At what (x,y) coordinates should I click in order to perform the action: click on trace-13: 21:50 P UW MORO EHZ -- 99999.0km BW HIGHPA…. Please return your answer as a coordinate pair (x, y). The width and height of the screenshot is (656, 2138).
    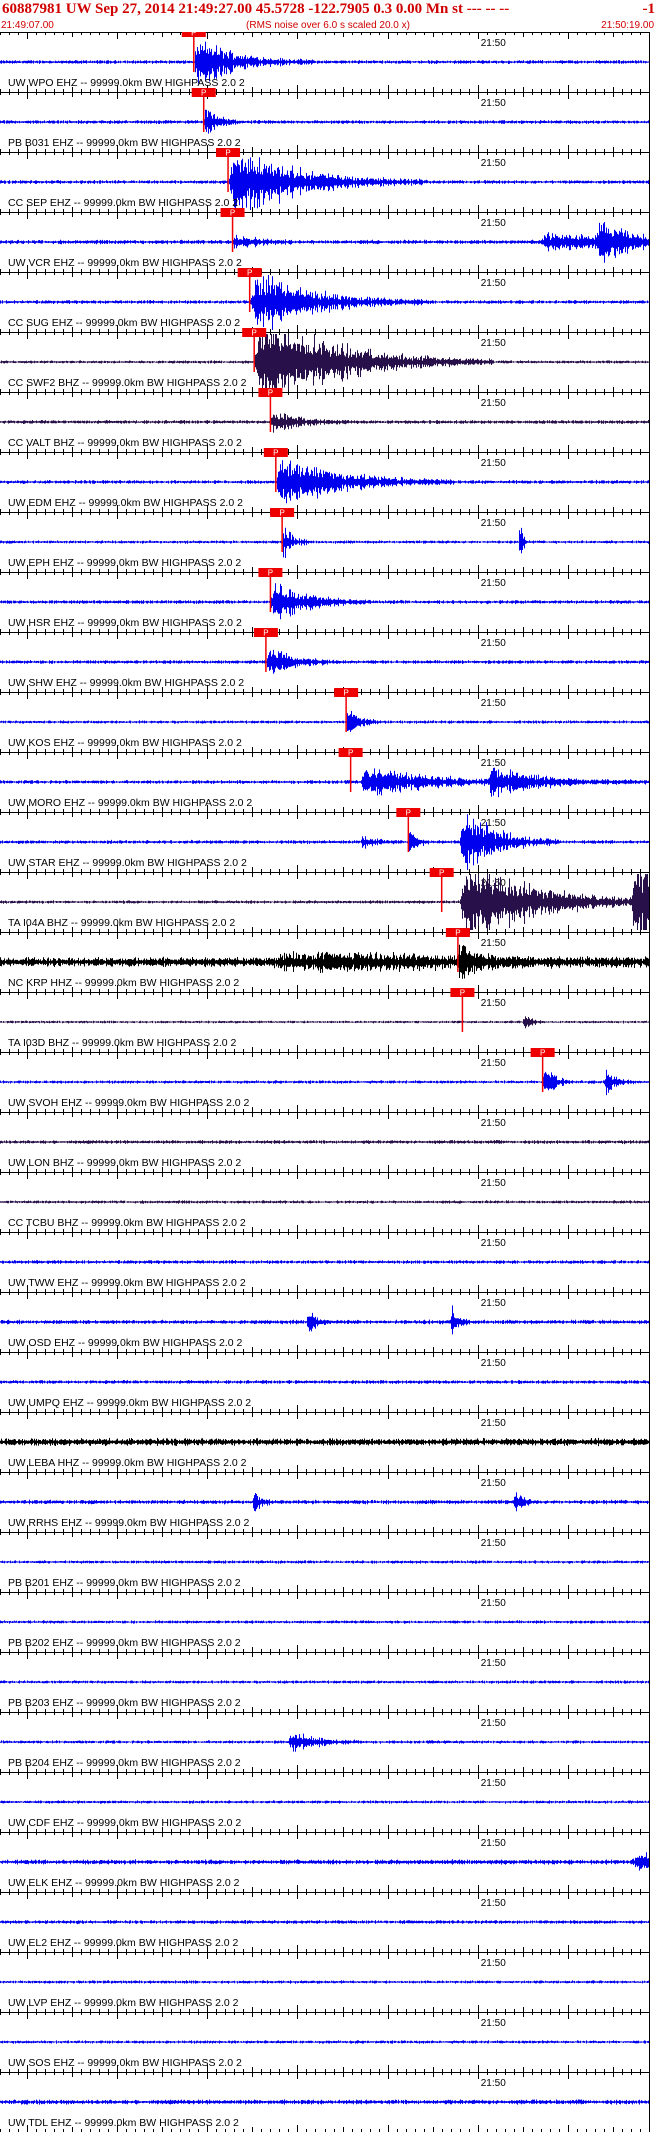
    Looking at the image, I should click on (325, 780).